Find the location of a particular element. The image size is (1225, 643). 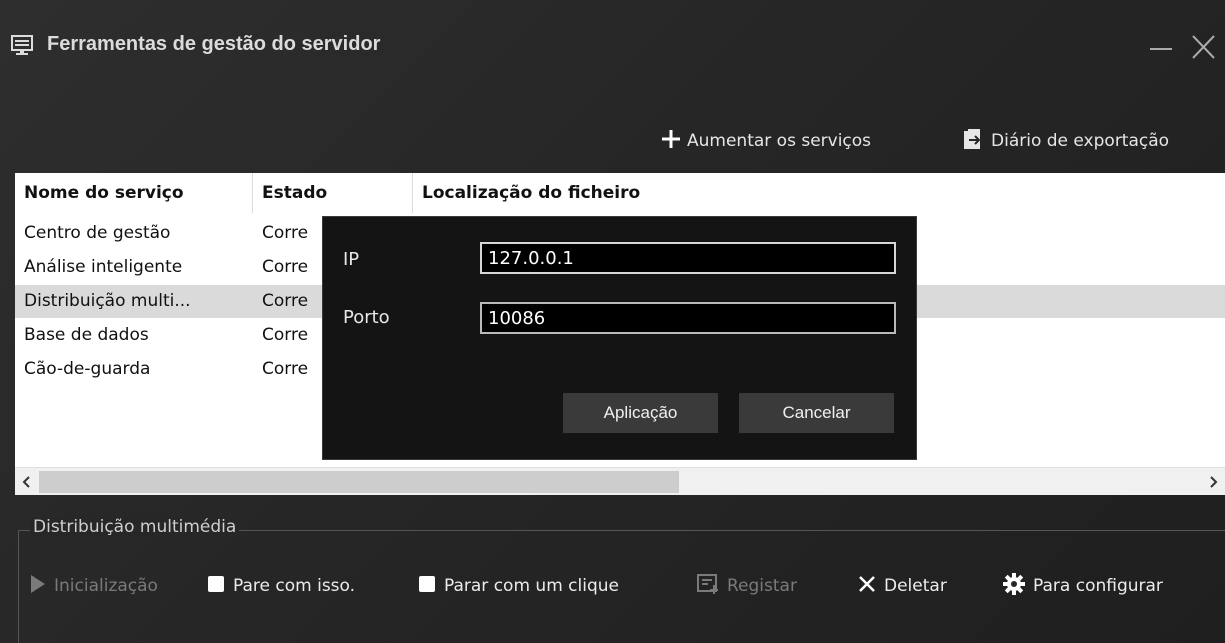

stop-all-button: Parar com um clique is located at coordinates (518, 586).